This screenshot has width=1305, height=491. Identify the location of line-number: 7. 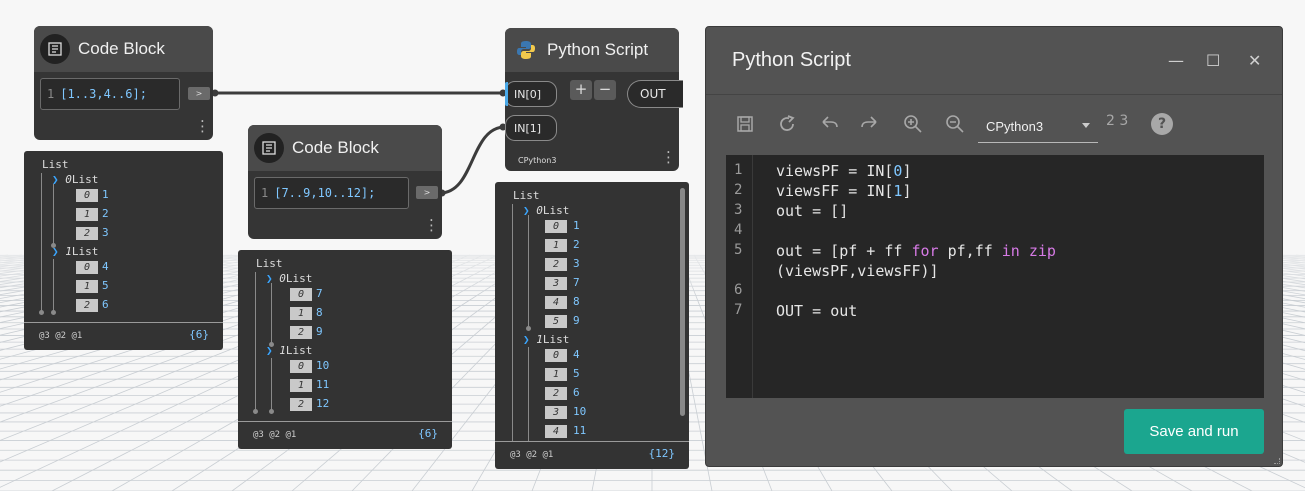
(738, 310).